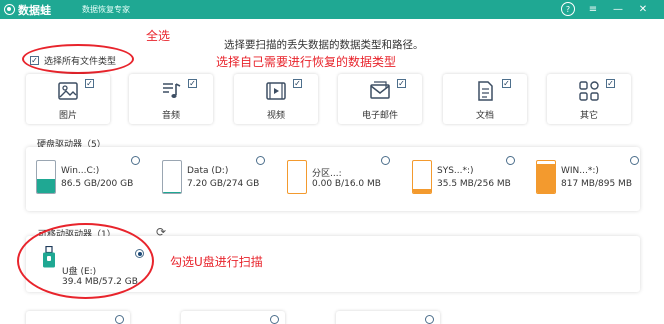 The height and width of the screenshot is (324, 664). I want to click on mail-icon, so click(380, 90).